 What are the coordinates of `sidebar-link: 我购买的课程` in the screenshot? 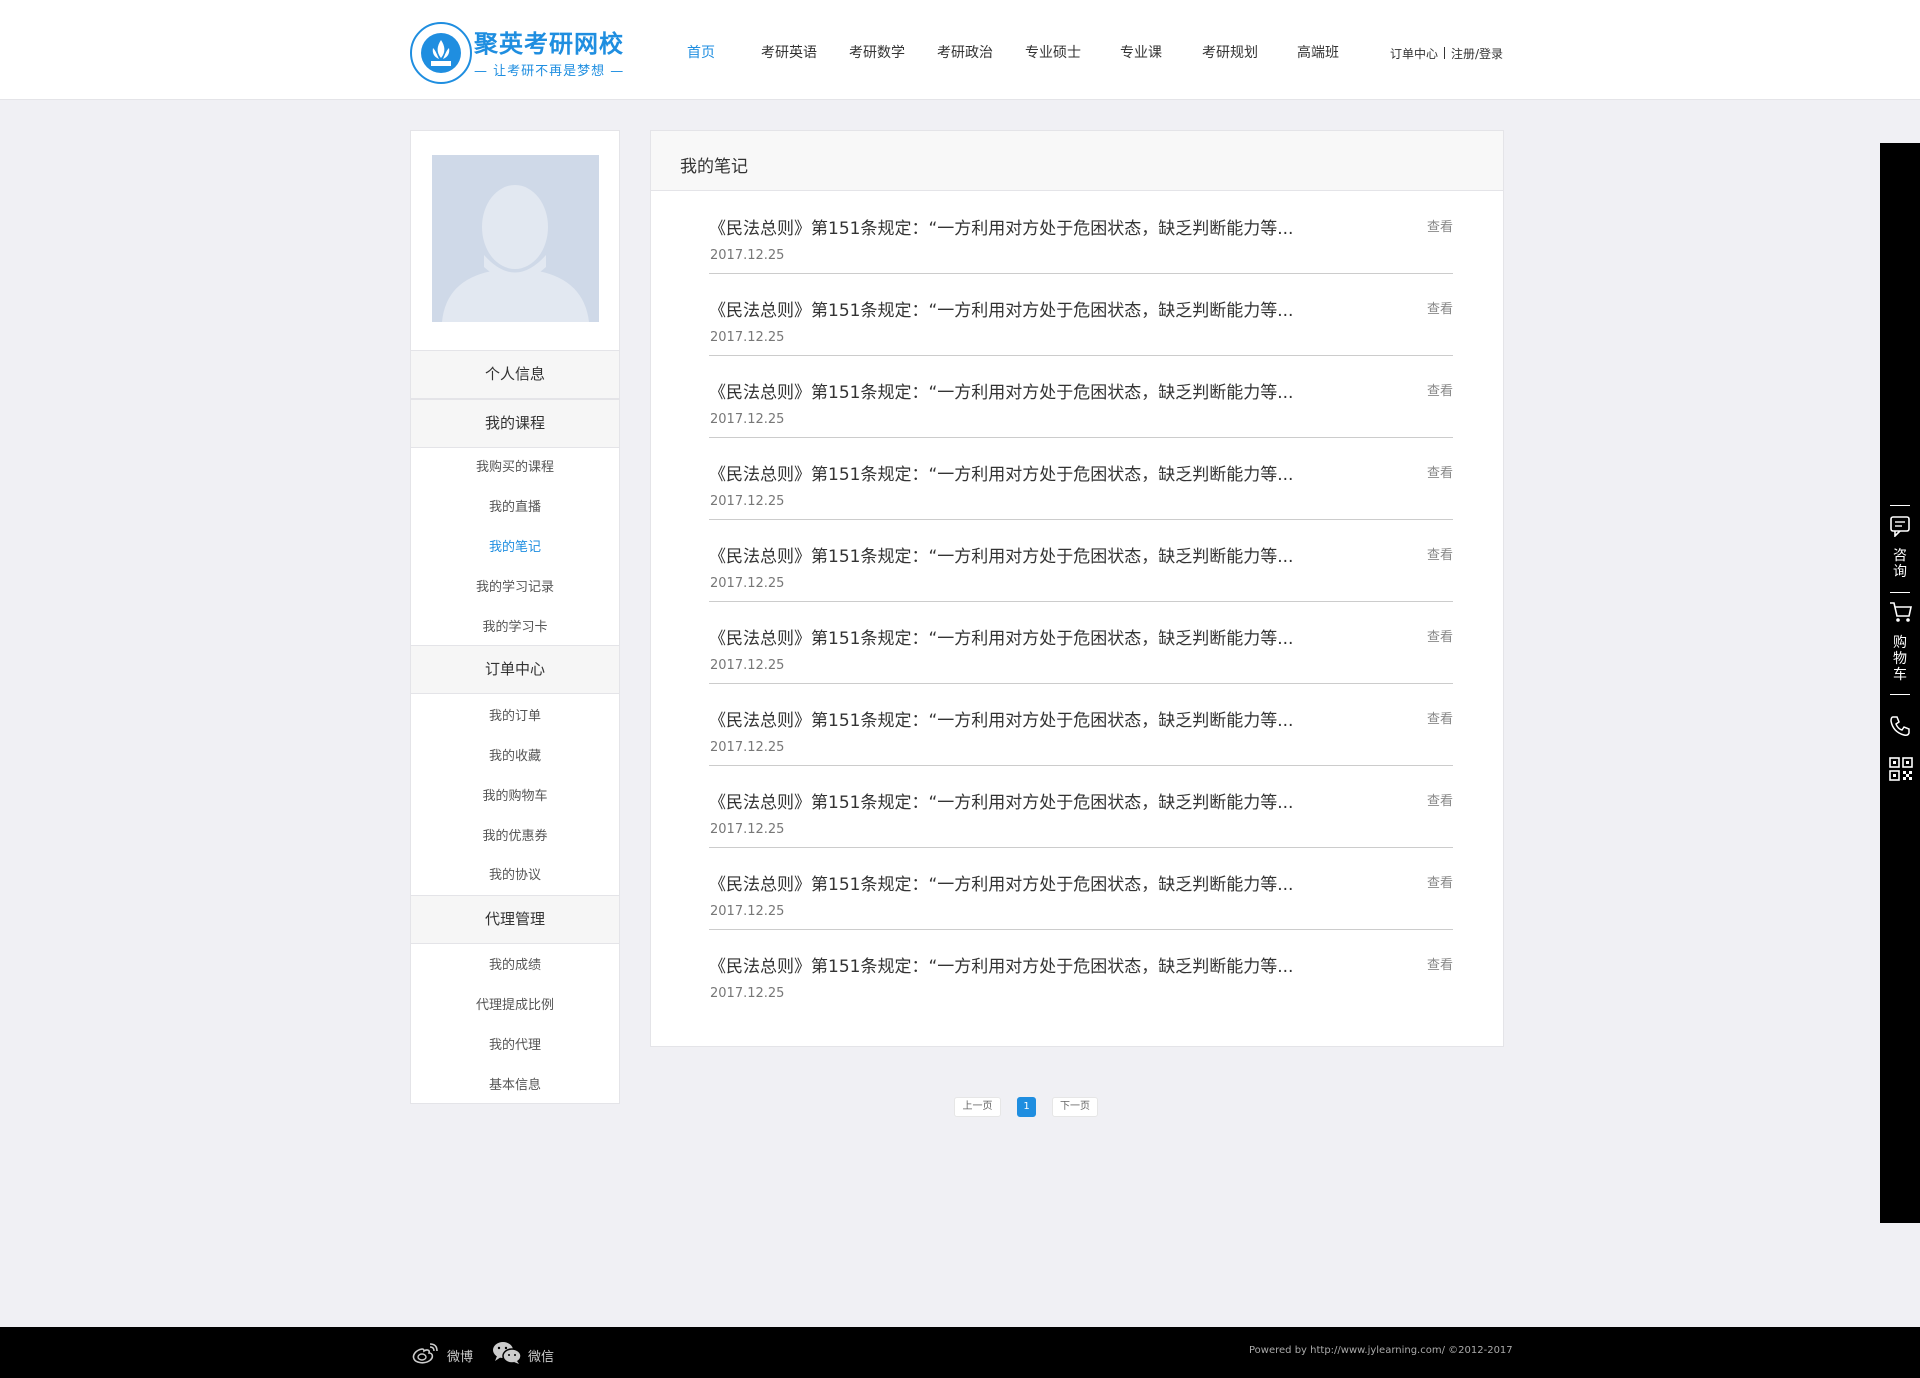 It's located at (515, 465).